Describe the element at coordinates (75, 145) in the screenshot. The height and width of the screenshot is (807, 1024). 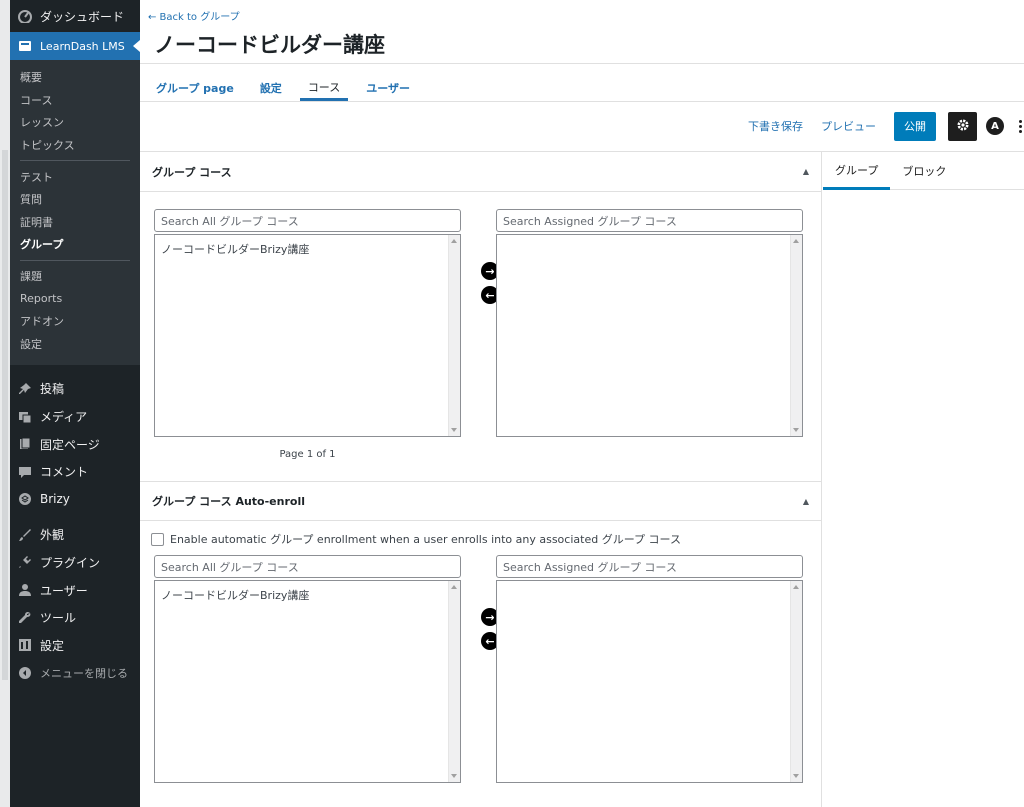
I see `submenu-item: トピックス` at that location.